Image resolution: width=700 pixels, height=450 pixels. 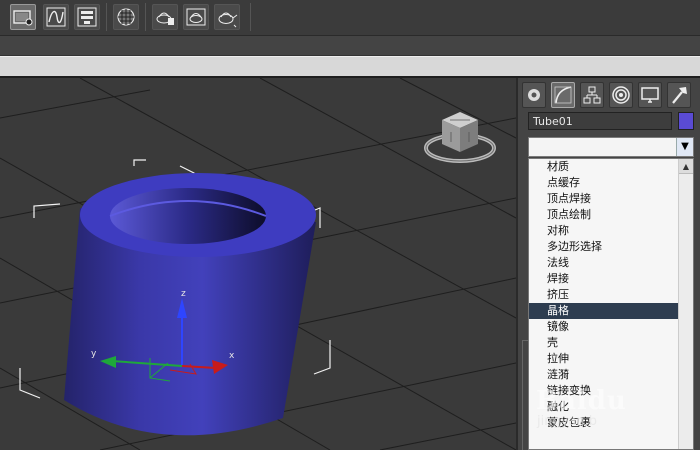 I want to click on z-axis-label: z, so click(x=183, y=294).